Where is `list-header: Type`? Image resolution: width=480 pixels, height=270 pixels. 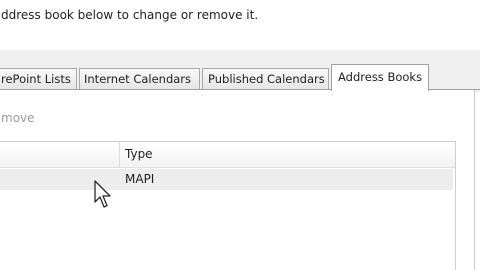
list-header: Type is located at coordinates (227, 155).